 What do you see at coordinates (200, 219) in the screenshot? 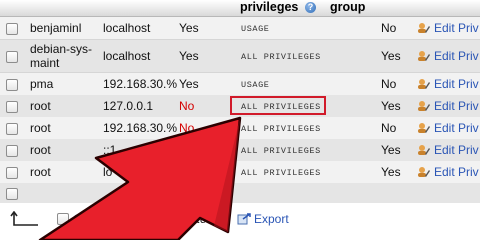
I see `with-selected-label: ected:` at bounding box center [200, 219].